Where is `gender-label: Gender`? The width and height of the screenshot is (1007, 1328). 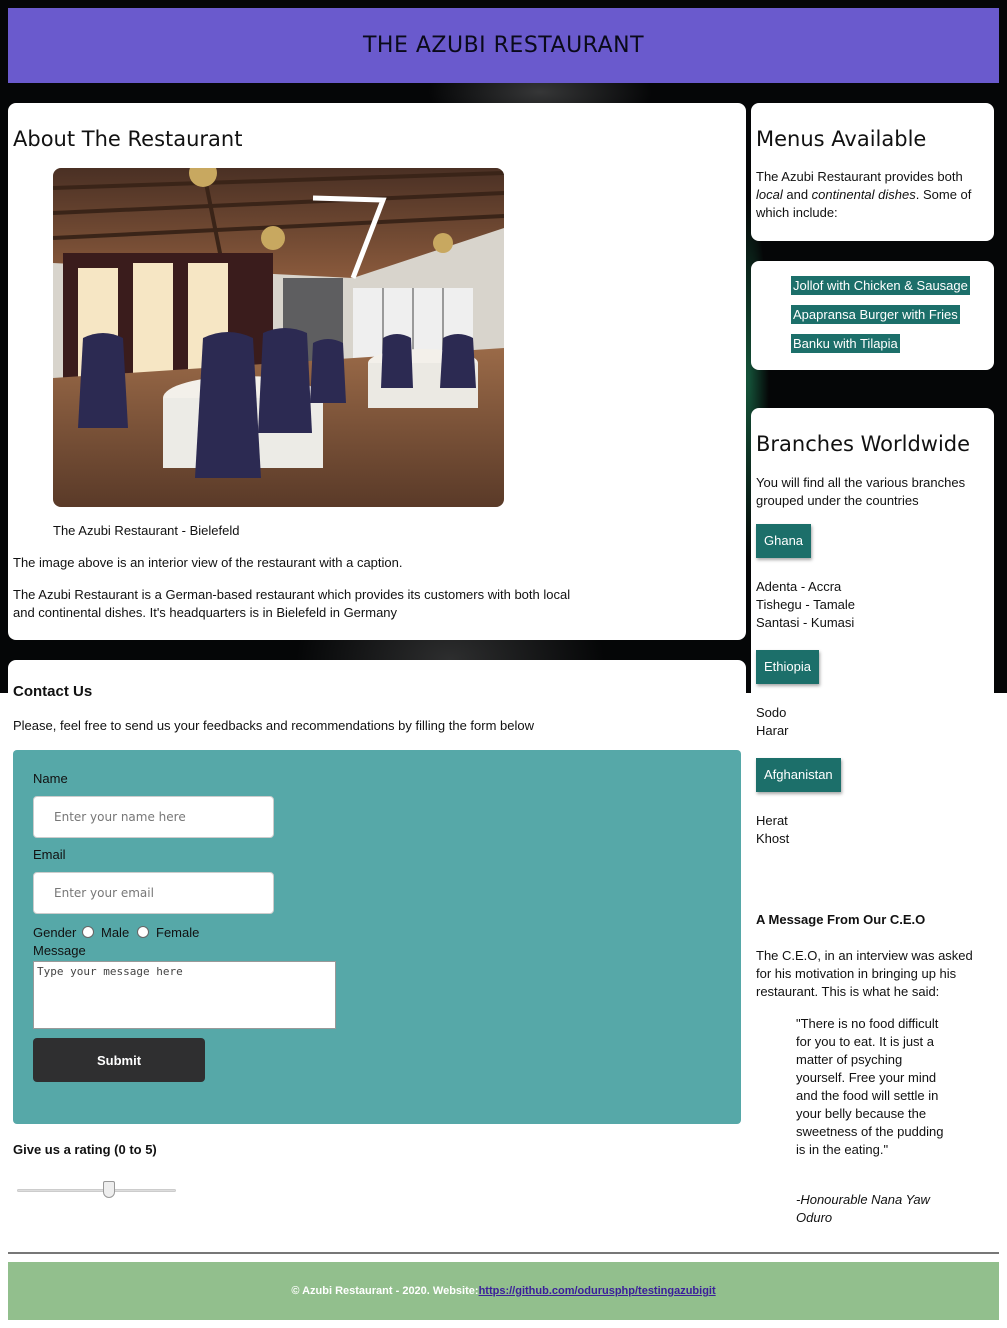 gender-label: Gender is located at coordinates (55, 932).